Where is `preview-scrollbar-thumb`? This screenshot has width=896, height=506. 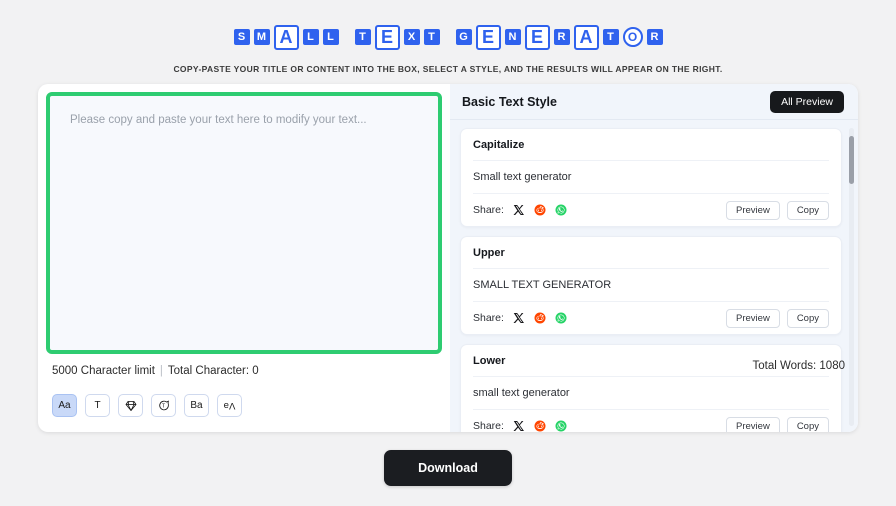 preview-scrollbar-thumb is located at coordinates (851, 160).